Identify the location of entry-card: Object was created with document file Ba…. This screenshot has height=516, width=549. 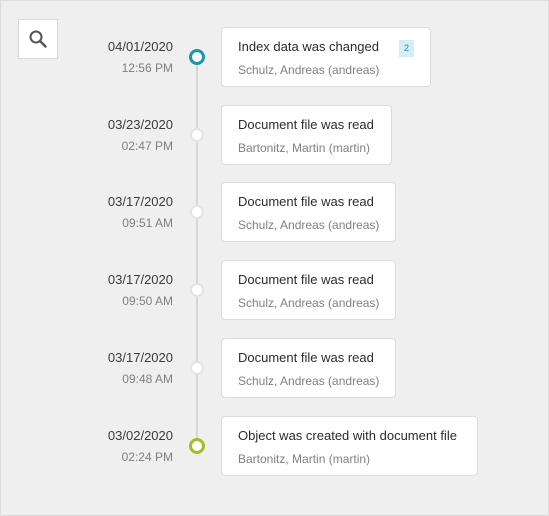
(349, 446).